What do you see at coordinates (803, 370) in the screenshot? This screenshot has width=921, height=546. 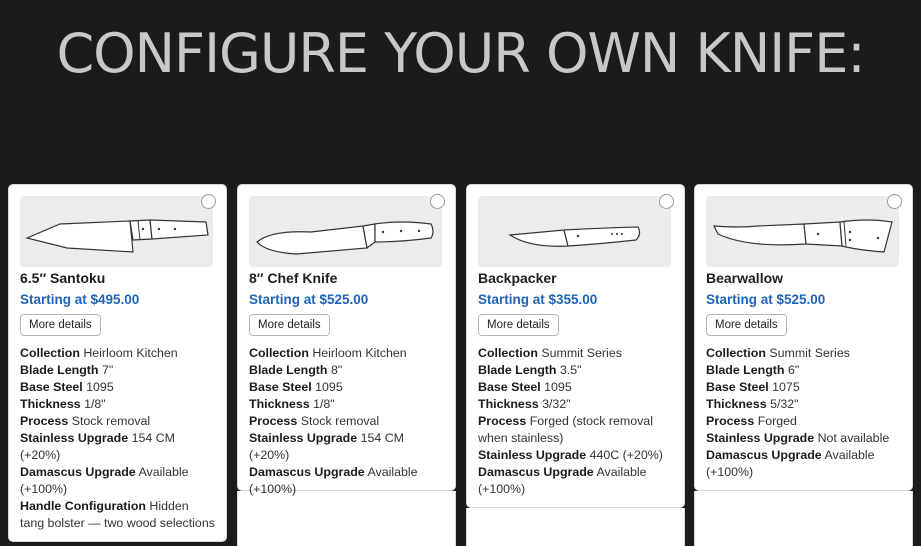 I see `spec-row: Blade Length 6"` at bounding box center [803, 370].